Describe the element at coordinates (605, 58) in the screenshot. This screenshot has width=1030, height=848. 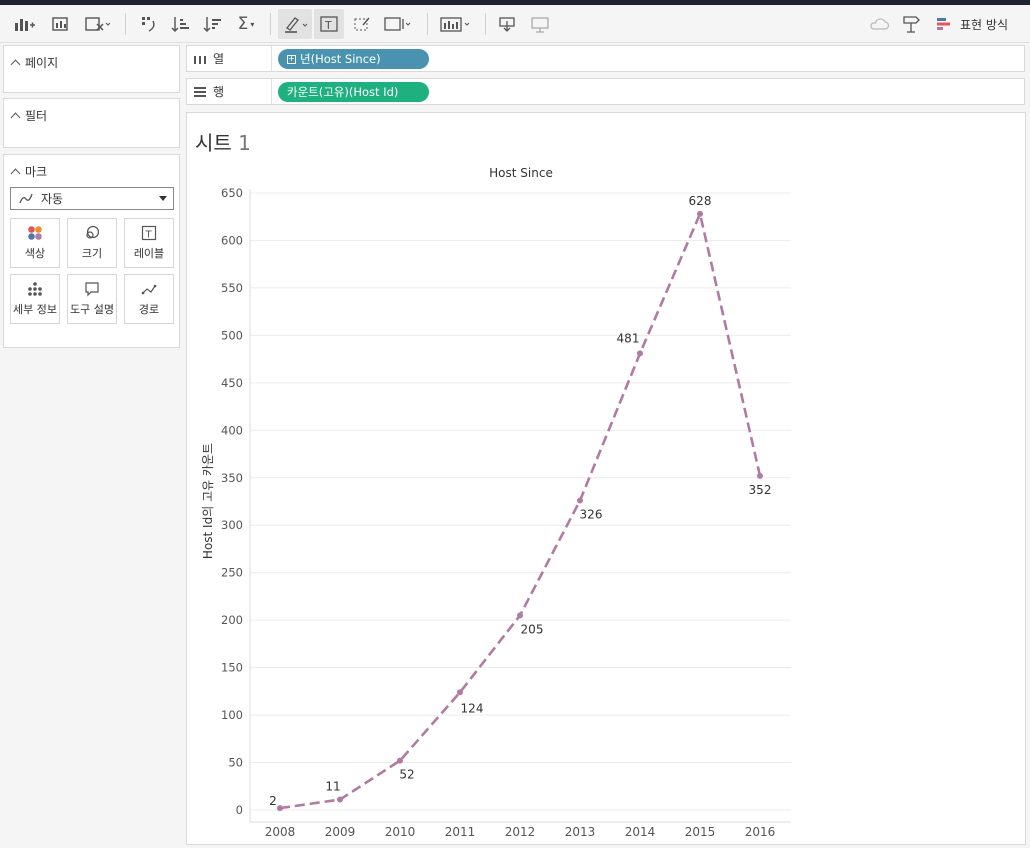
I see `columns-shelf: 열 + 년(Host Since)` at that location.